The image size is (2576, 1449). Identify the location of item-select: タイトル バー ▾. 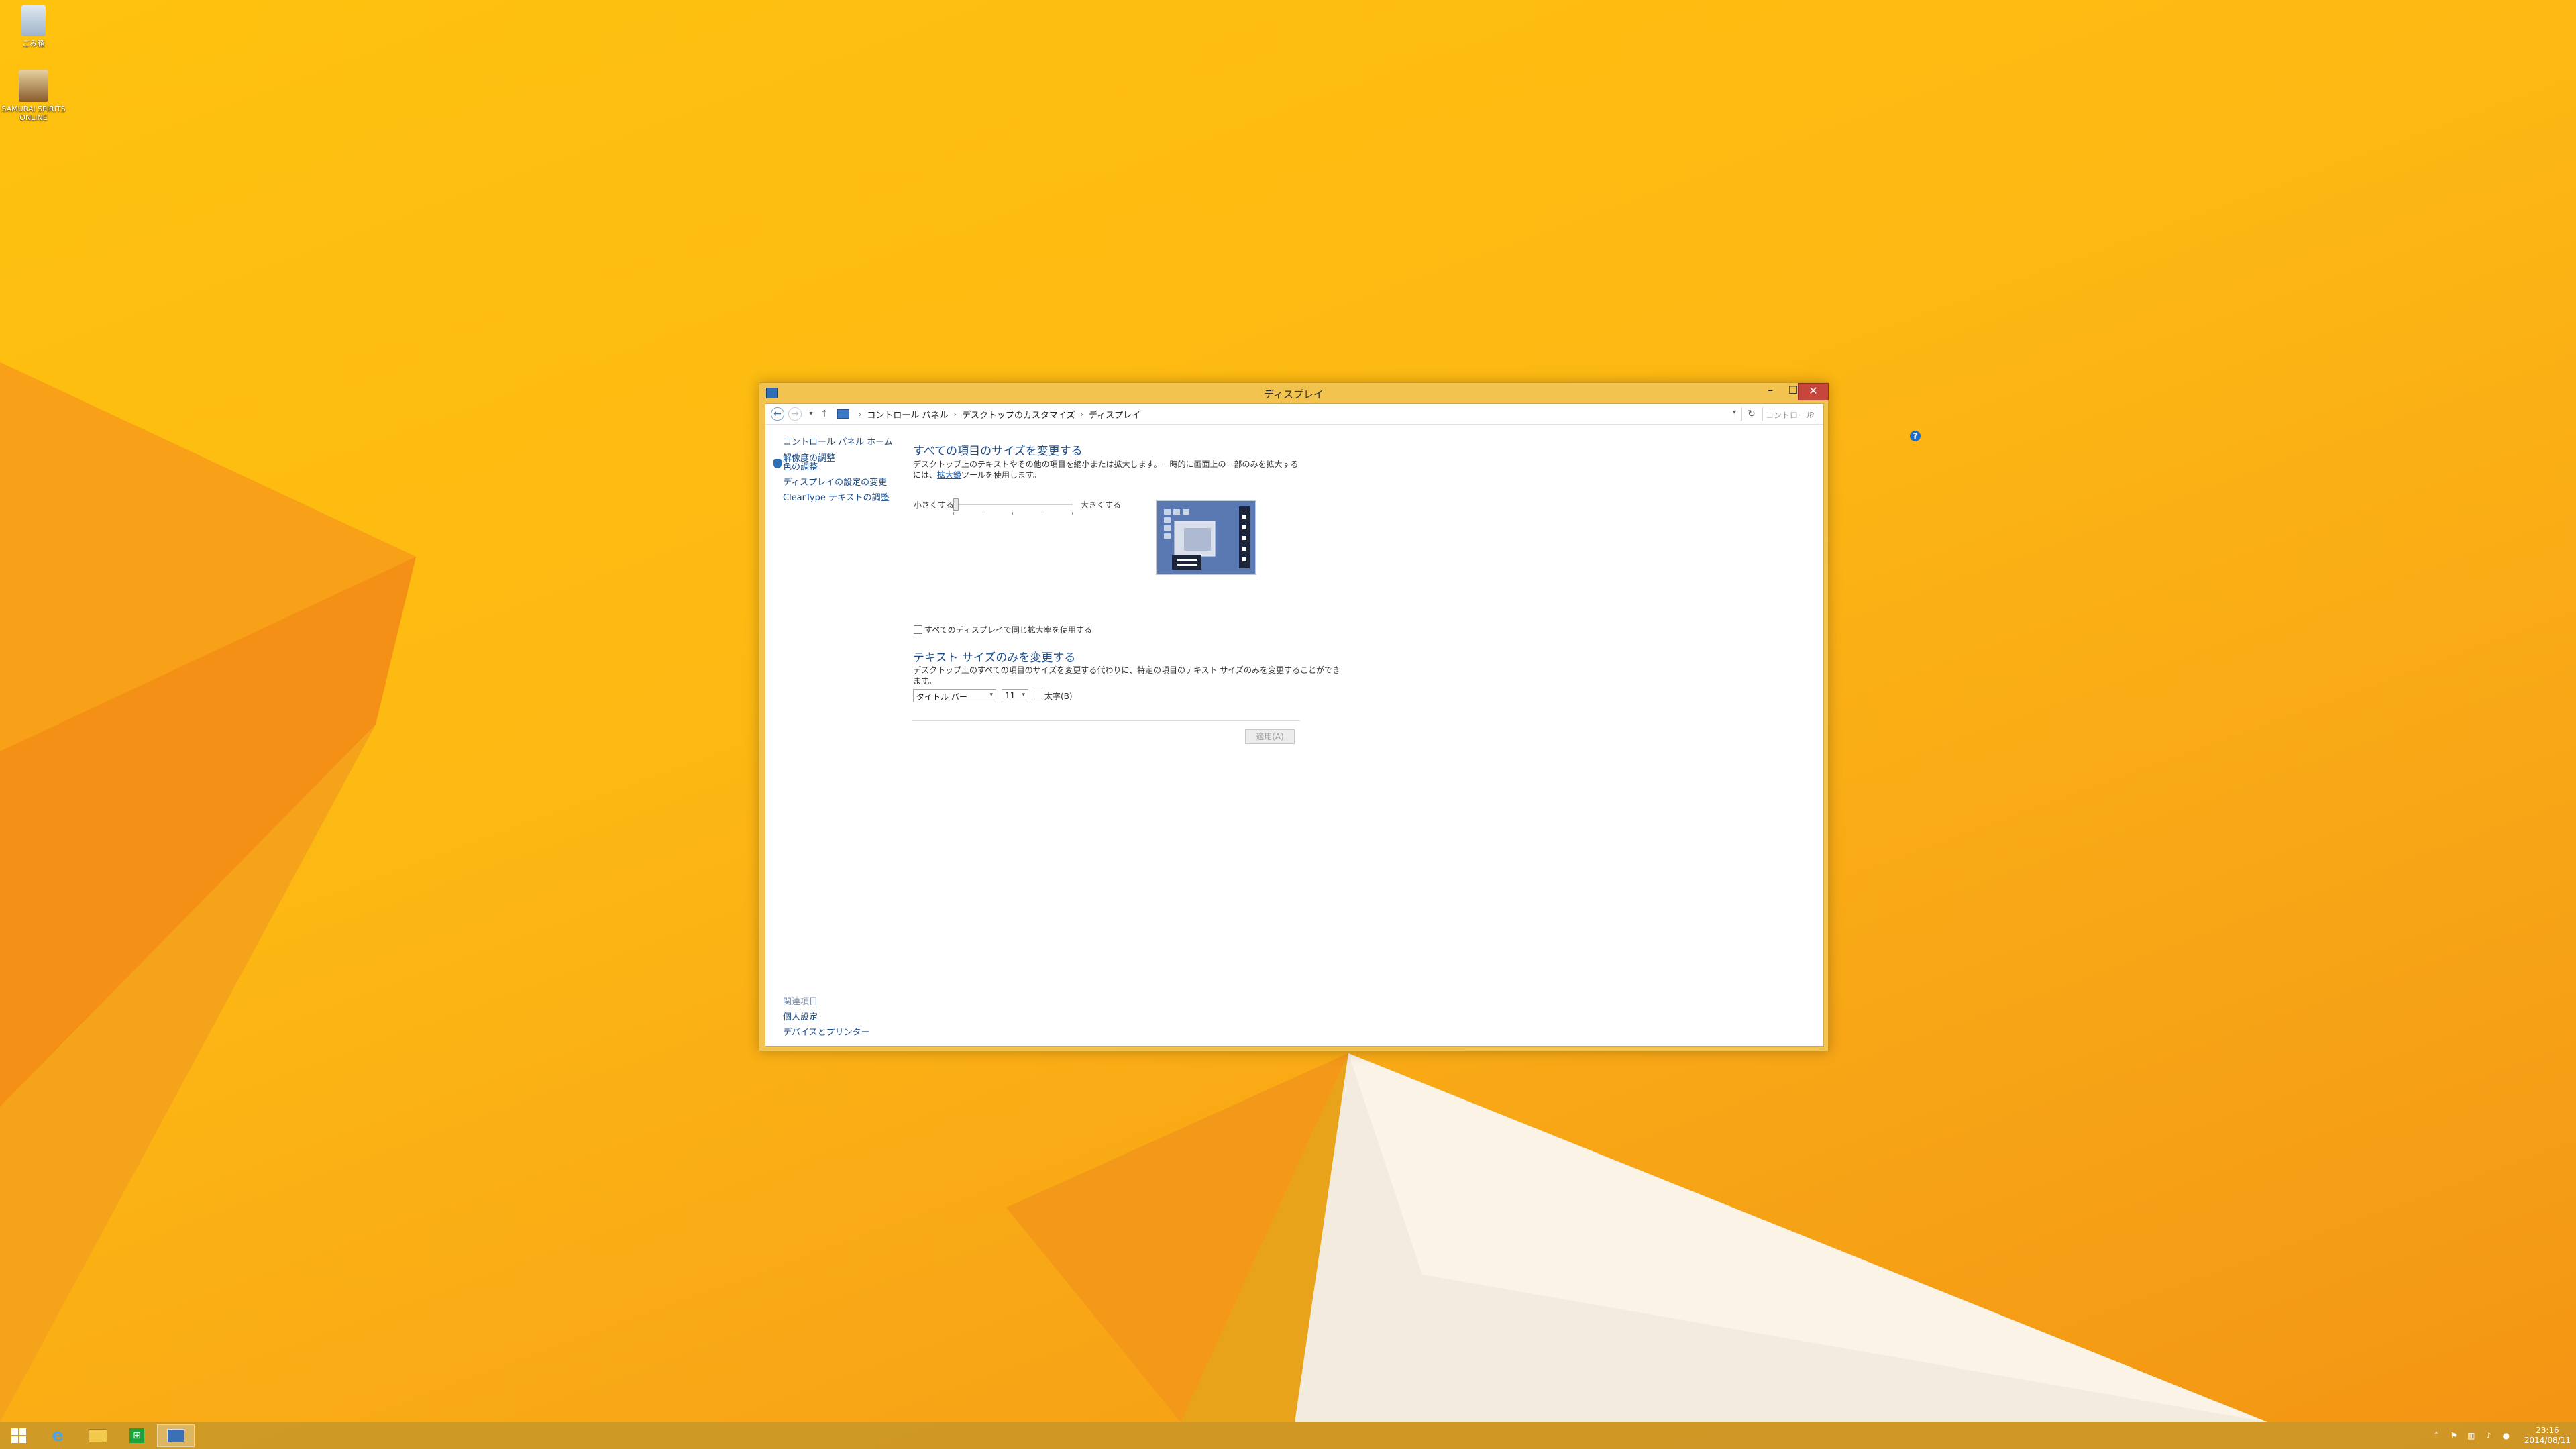
(954, 695).